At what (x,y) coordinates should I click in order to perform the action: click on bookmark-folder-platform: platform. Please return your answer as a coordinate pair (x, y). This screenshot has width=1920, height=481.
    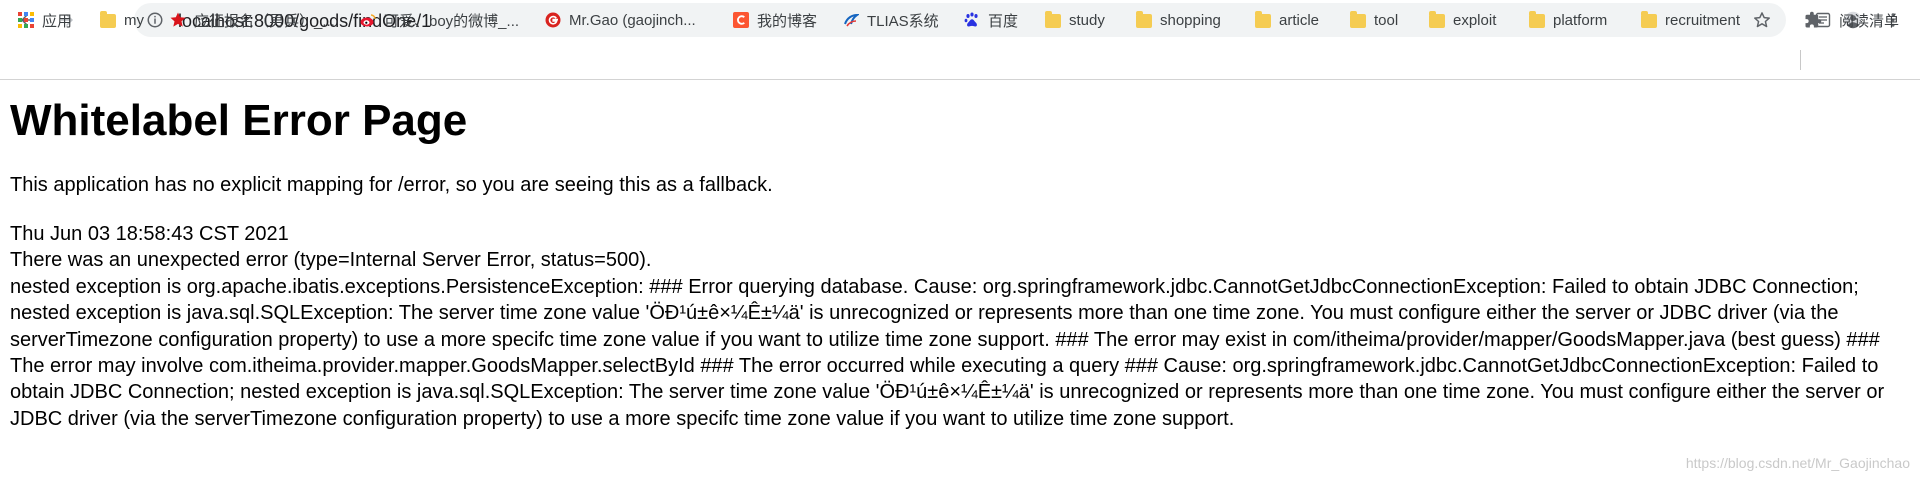
    Looking at the image, I should click on (1568, 20).